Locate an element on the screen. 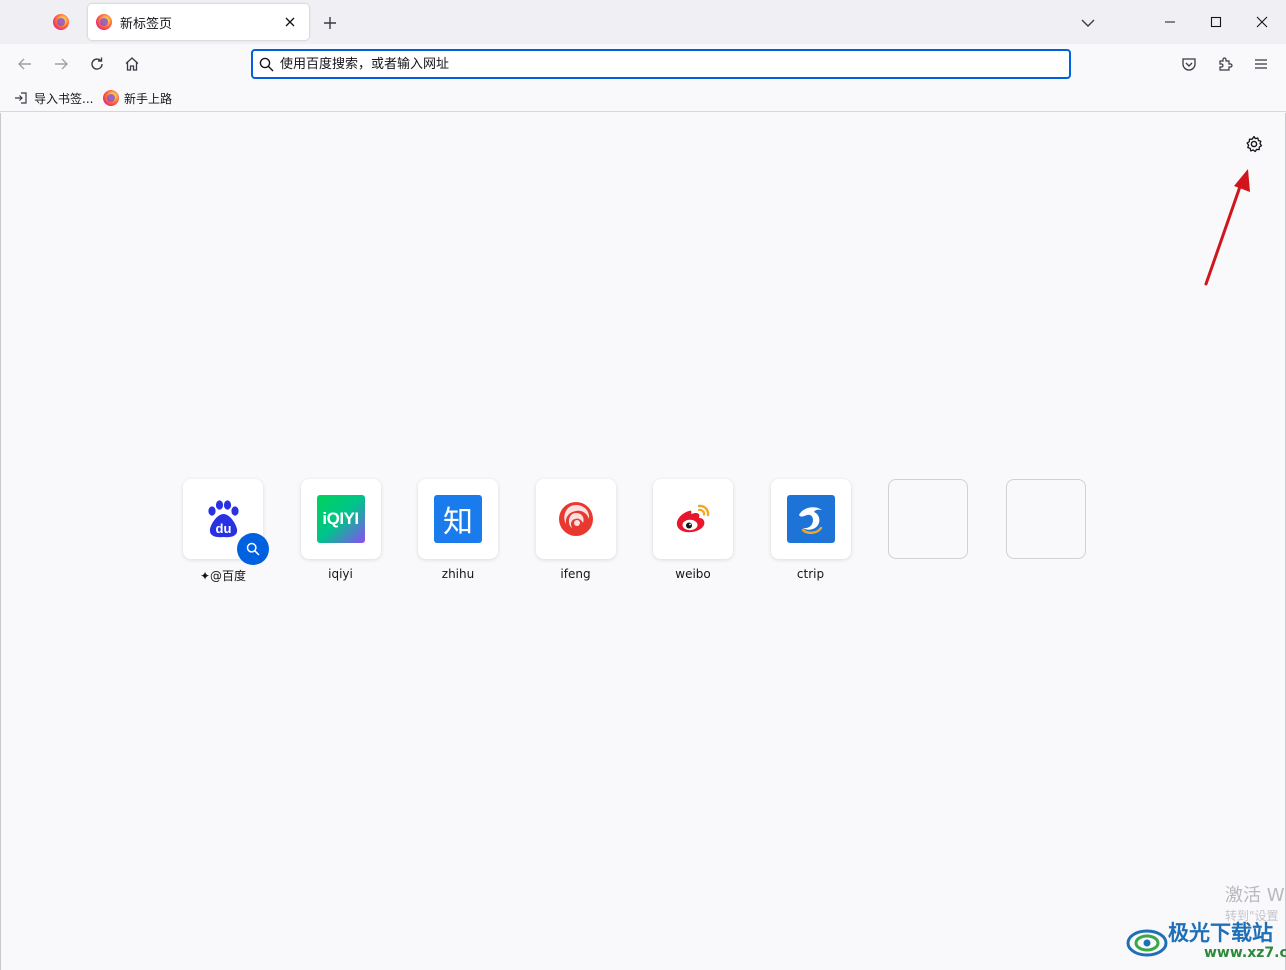  shortcut-label: iqiyi is located at coordinates (340, 574).